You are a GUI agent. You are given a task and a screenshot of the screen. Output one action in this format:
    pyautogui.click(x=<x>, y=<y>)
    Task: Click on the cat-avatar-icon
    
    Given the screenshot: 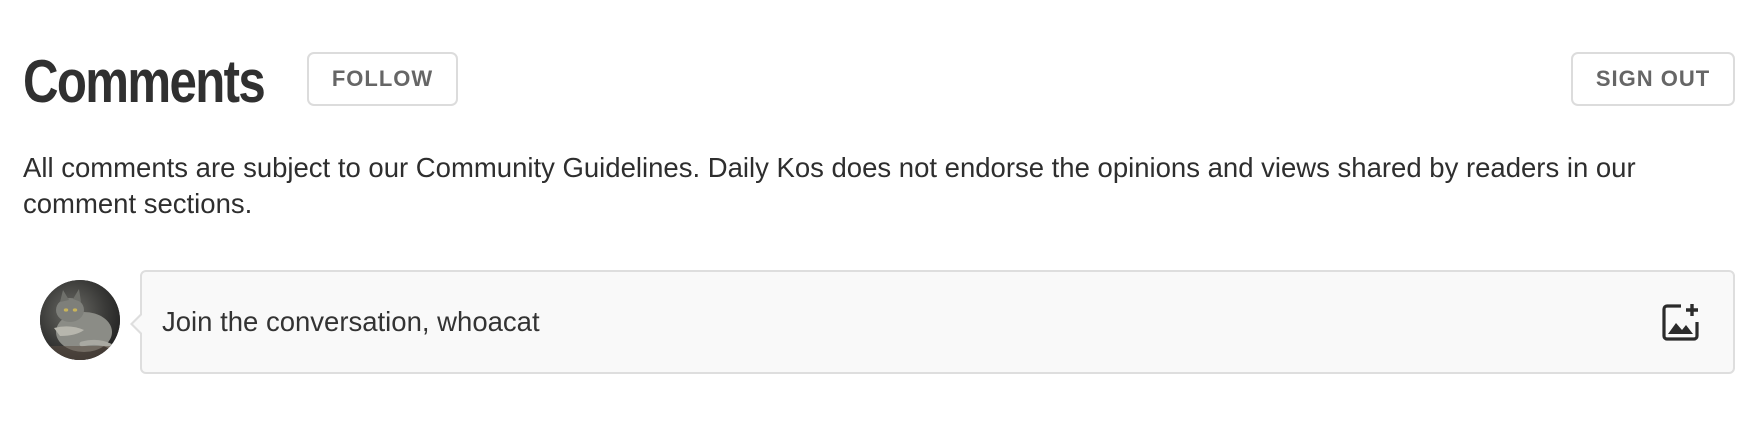 What is the action you would take?
    pyautogui.click(x=80, y=320)
    